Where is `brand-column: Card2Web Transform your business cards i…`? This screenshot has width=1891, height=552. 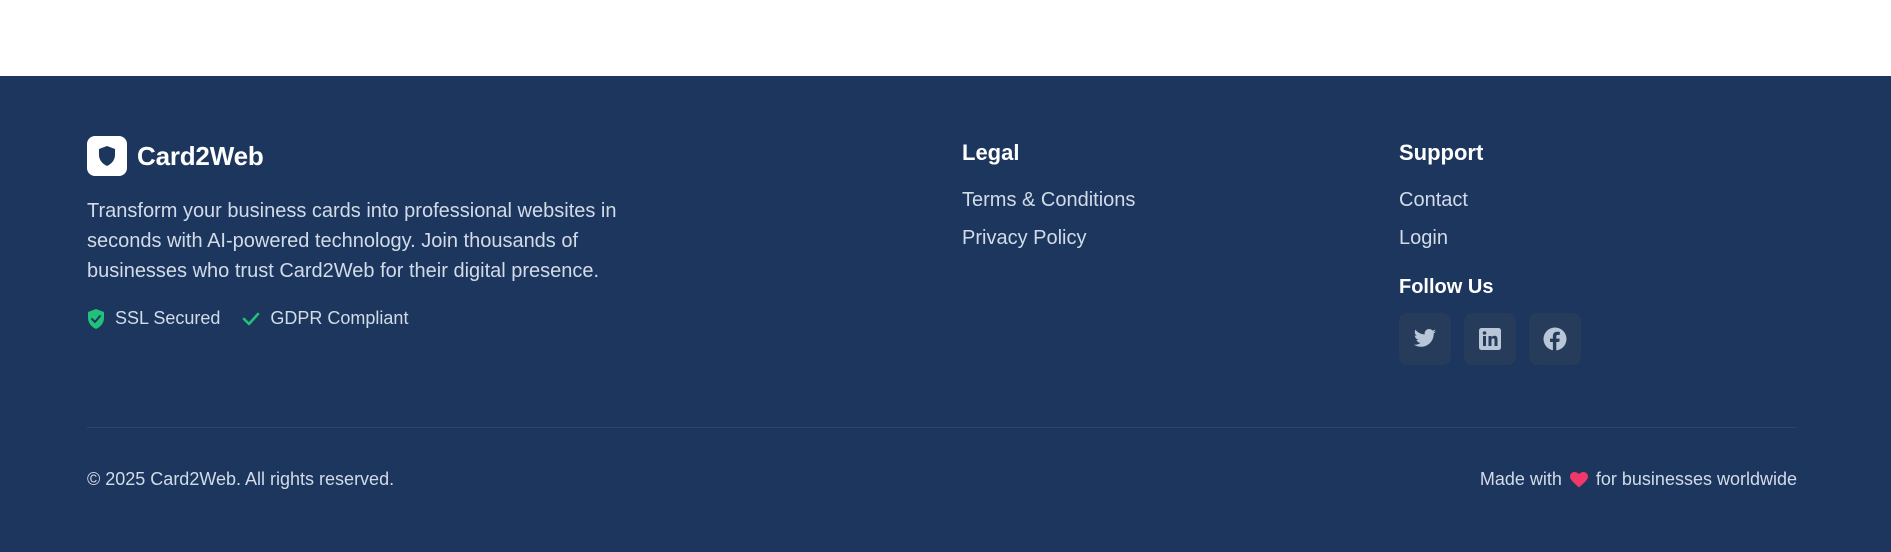 brand-column: Card2Web Transform your business cards i… is located at coordinates (377, 232).